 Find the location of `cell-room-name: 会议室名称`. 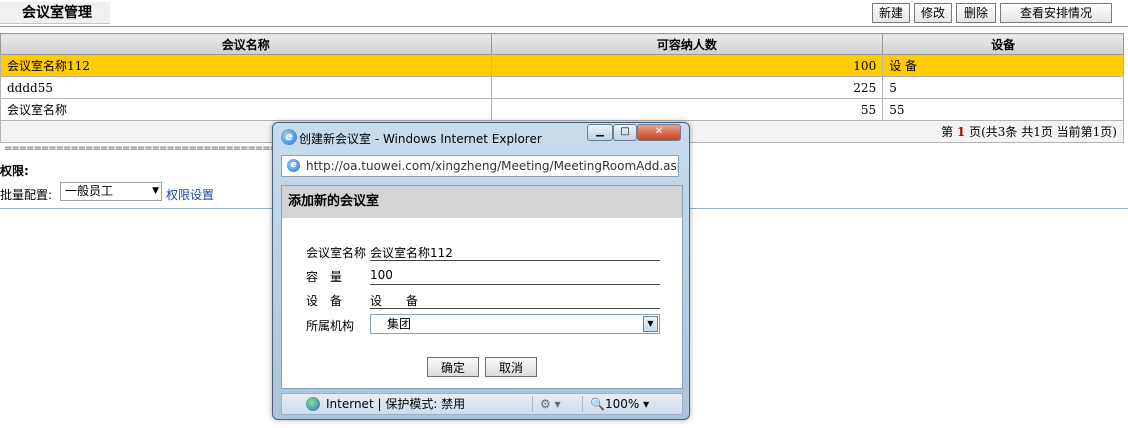

cell-room-name: 会议室名称 is located at coordinates (246, 109).